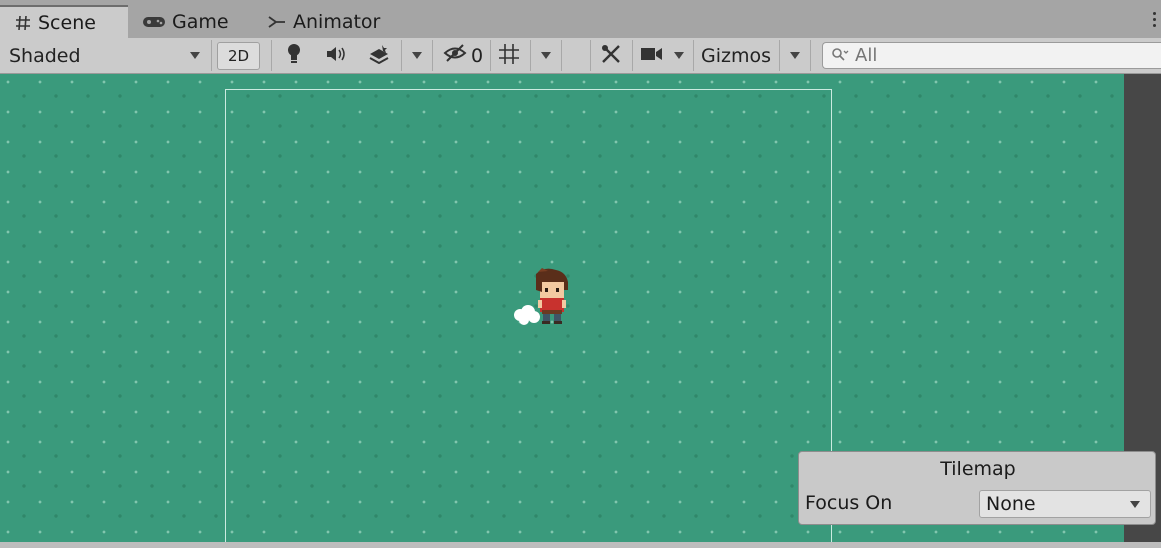  What do you see at coordinates (477, 55) in the screenshot?
I see `hidden-count: 0` at bounding box center [477, 55].